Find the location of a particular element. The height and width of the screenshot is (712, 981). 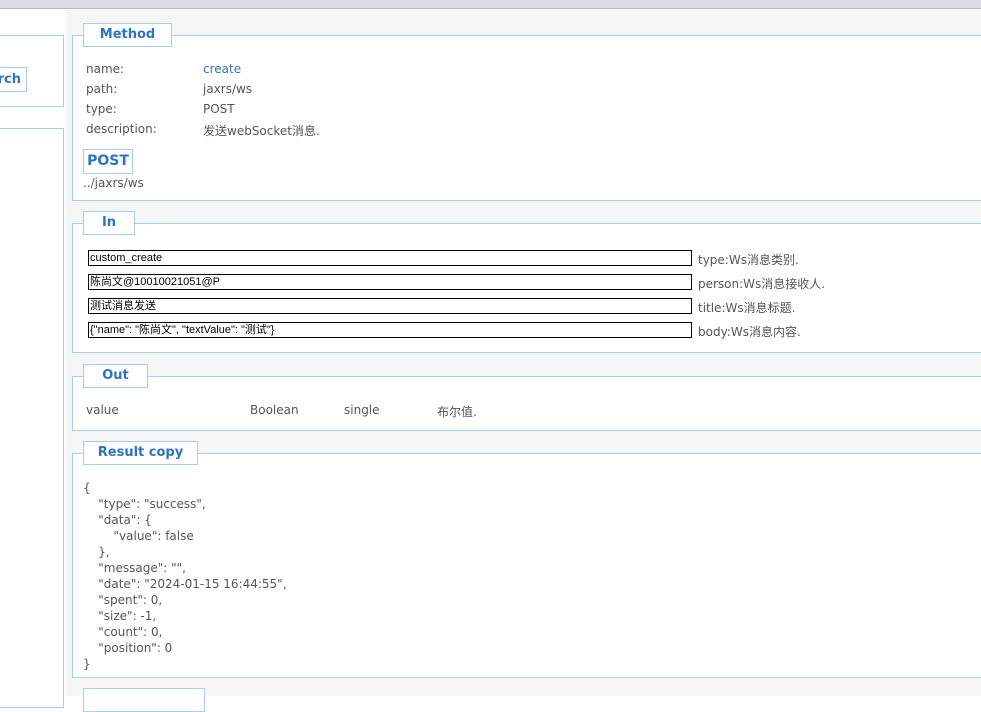

method-path-row: path: jaxrs/ws is located at coordinates (169, 89).